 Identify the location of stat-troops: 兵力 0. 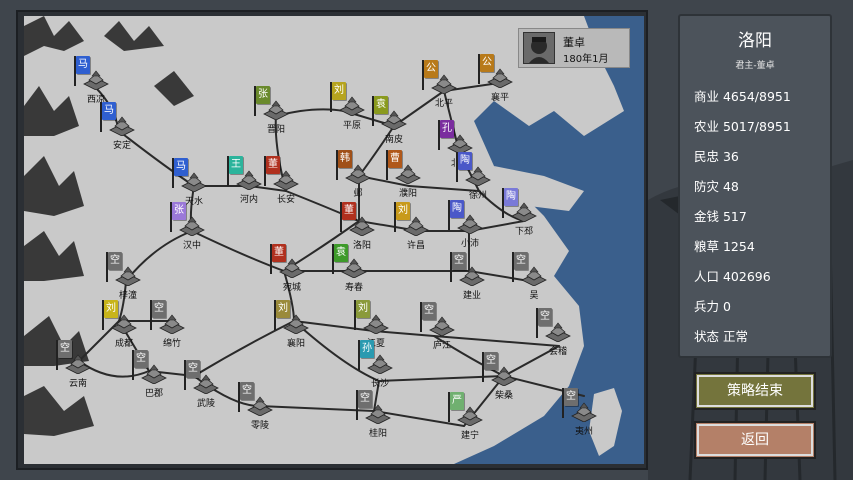
(712, 306).